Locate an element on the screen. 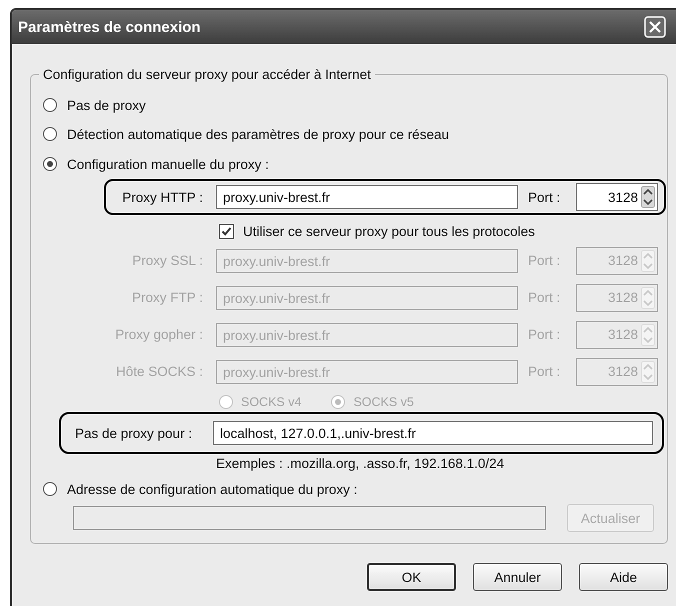 Image resolution: width=676 pixels, height=606 pixels. radio-label: Pas de proxy is located at coordinates (106, 105).